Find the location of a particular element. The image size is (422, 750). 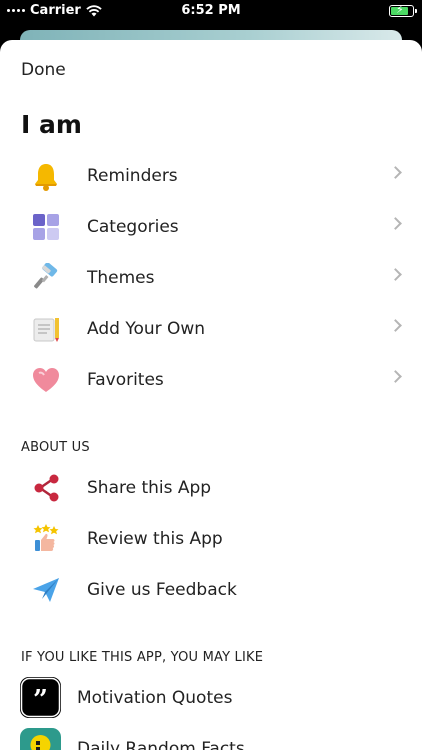

about-item-share: Share this App is located at coordinates (211, 488).